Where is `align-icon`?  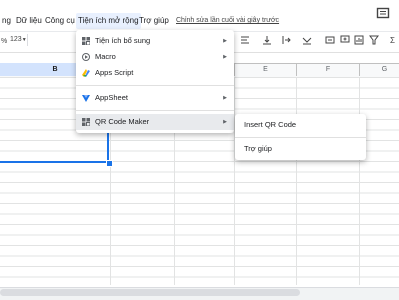 align-icon is located at coordinates (245, 40).